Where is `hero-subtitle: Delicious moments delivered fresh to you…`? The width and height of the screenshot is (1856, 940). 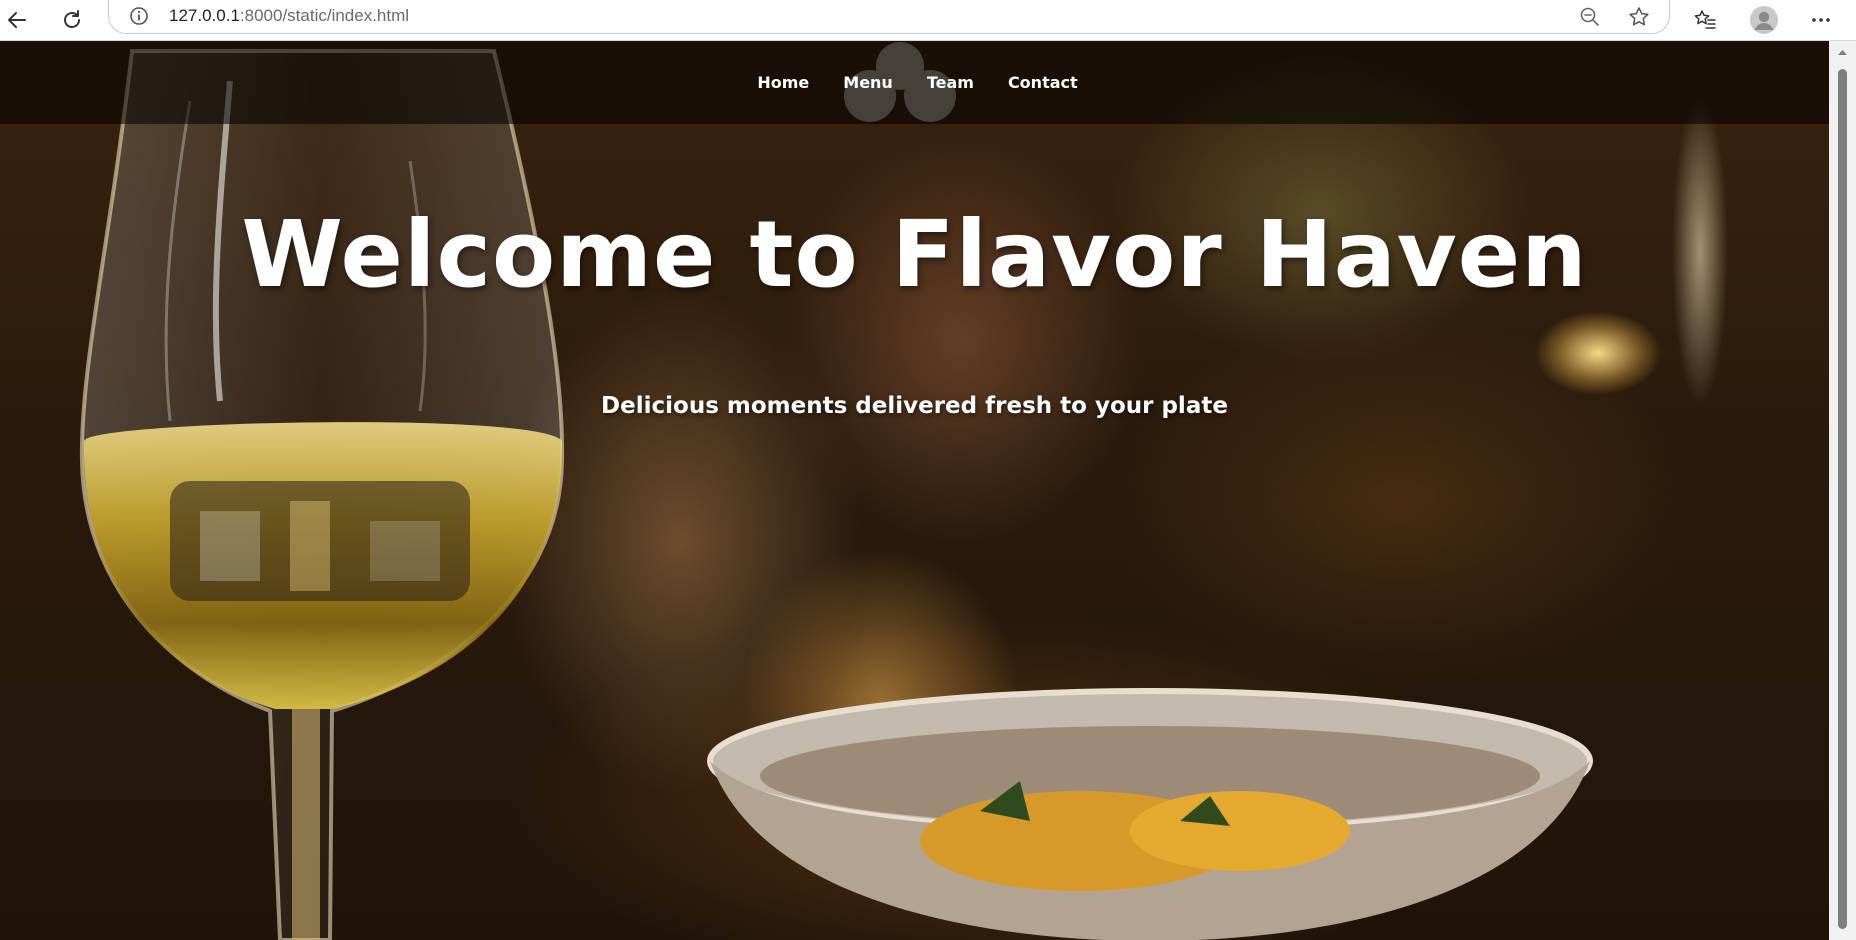 hero-subtitle: Delicious moments delivered fresh to you… is located at coordinates (914, 406).